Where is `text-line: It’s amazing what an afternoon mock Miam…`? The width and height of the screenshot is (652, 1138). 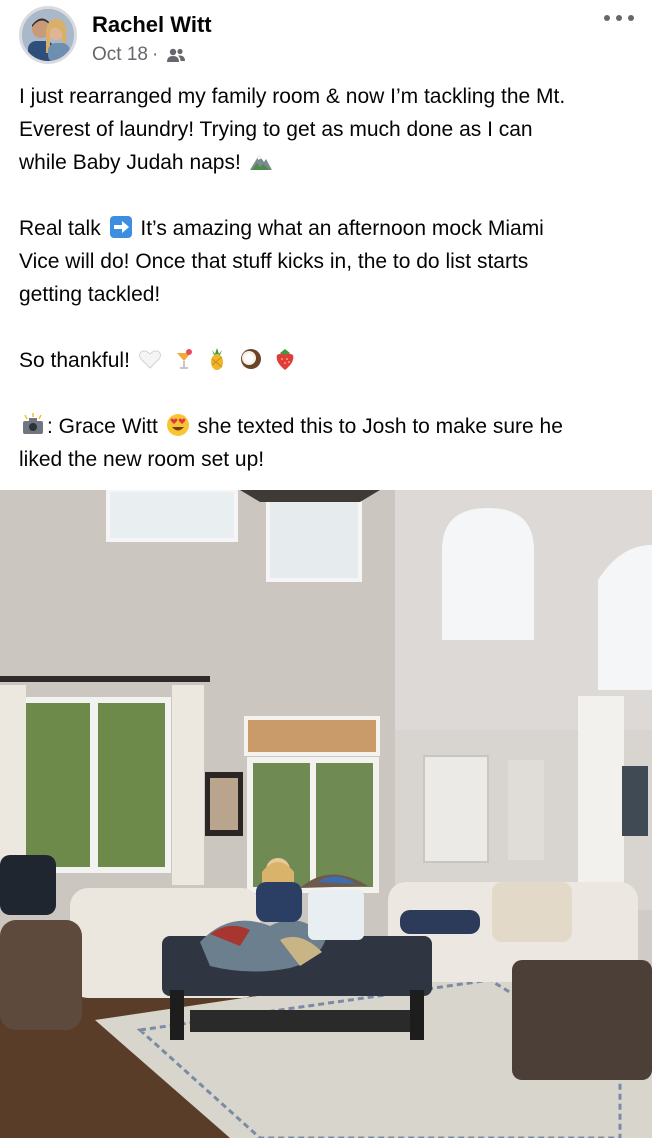 text-line: It’s amazing what an afternoon mock Miam… is located at coordinates (342, 228).